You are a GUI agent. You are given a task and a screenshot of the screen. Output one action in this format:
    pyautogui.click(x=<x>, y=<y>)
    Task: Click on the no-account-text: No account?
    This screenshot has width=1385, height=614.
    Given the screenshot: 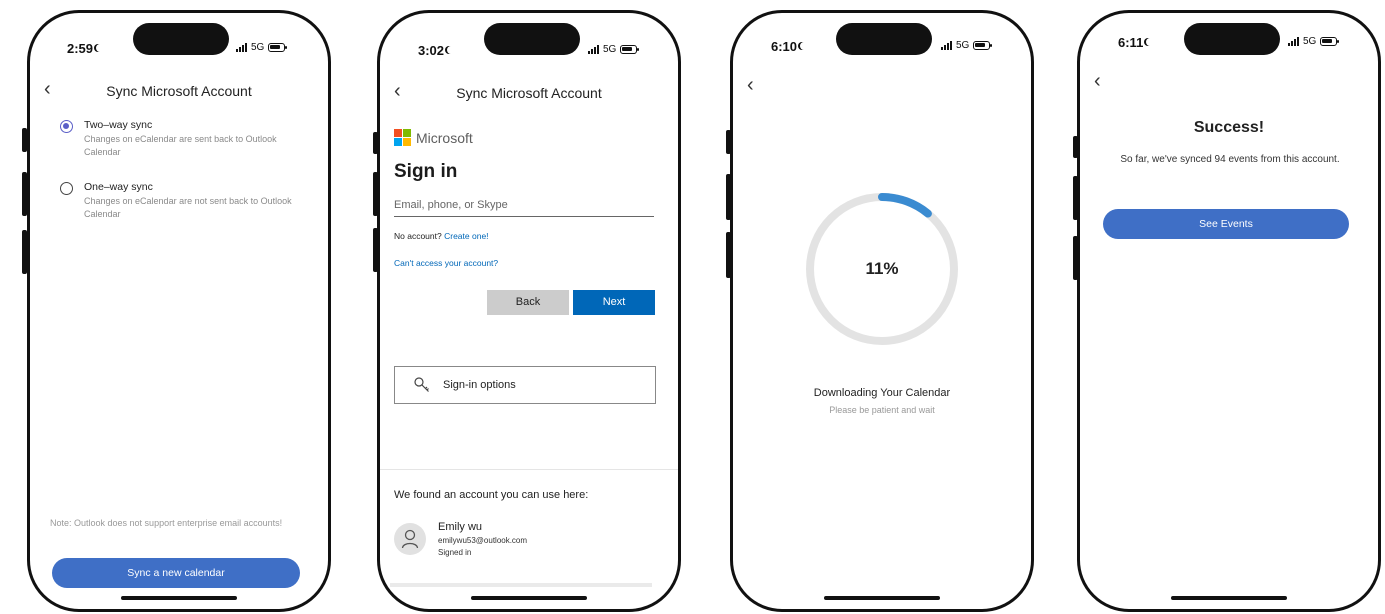 What is the action you would take?
    pyautogui.click(x=418, y=236)
    